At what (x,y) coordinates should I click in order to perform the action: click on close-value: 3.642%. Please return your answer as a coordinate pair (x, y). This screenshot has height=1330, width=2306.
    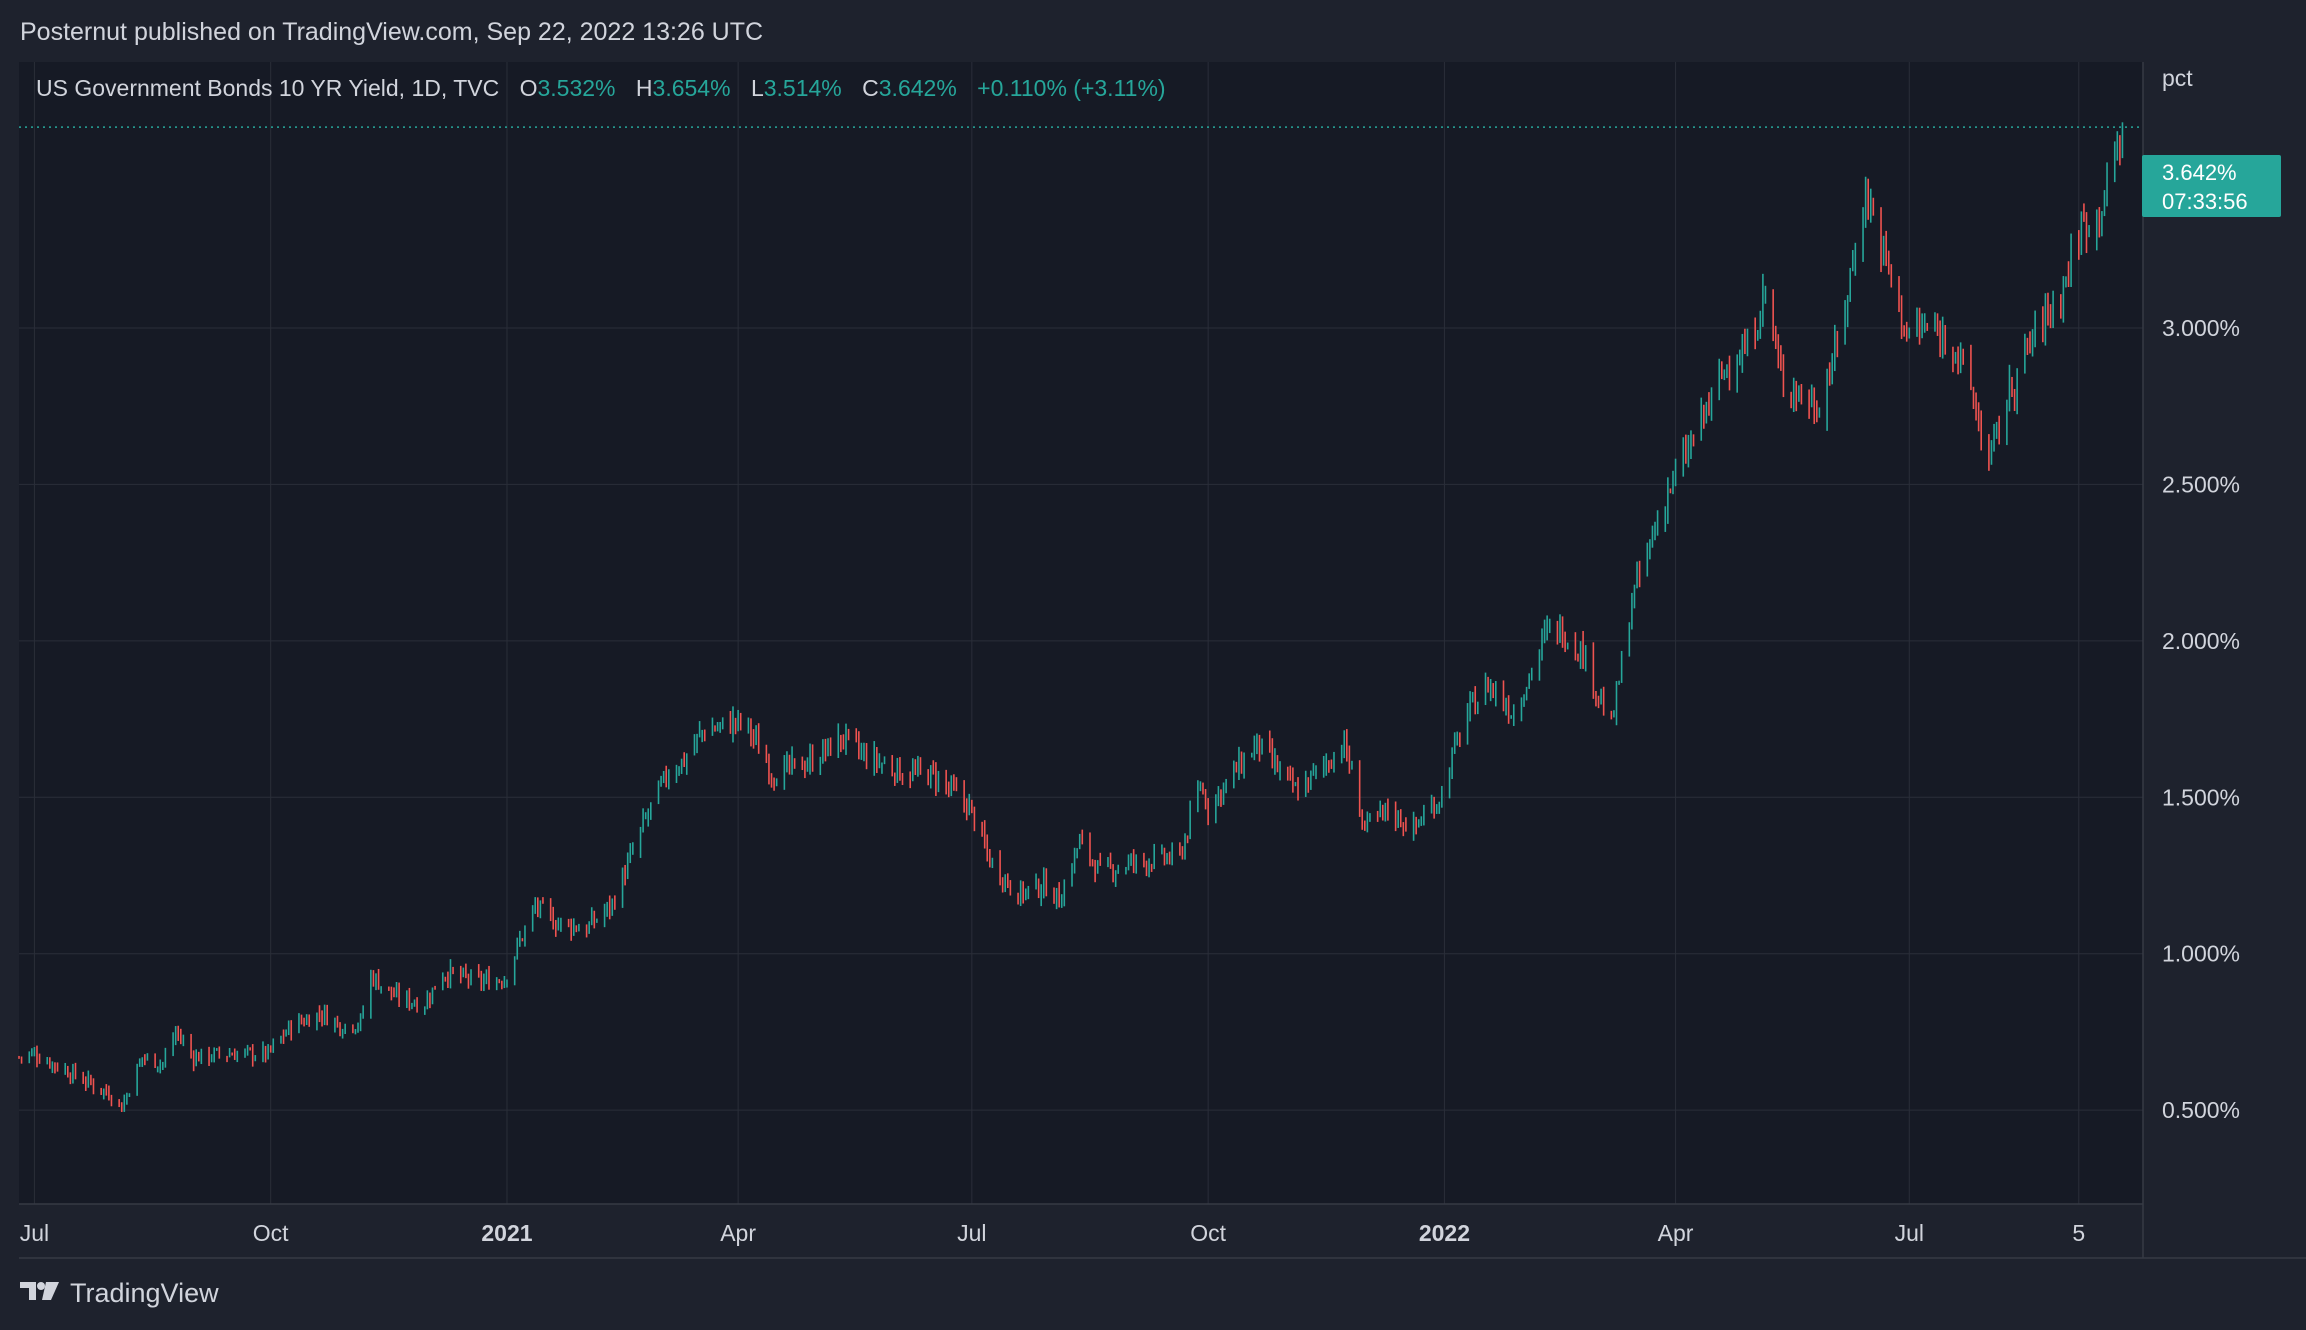
    Looking at the image, I should click on (917, 88).